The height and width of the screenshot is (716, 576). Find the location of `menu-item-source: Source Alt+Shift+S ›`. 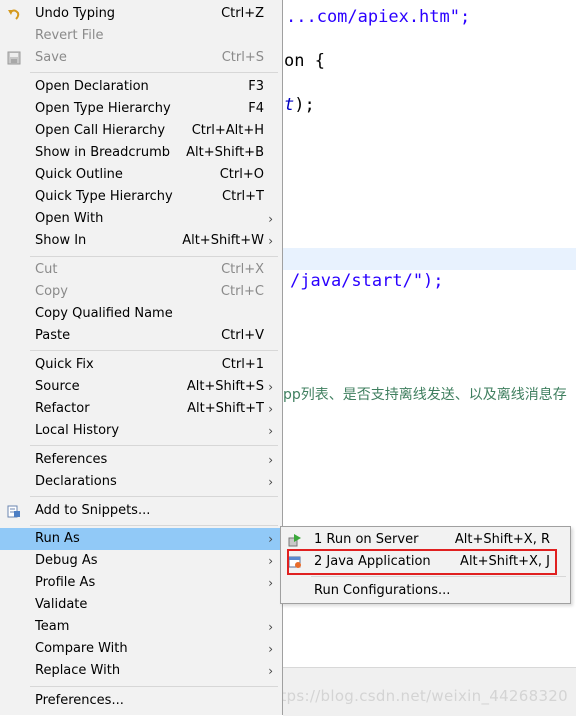

menu-item-source: Source Alt+Shift+S › is located at coordinates (141, 387).